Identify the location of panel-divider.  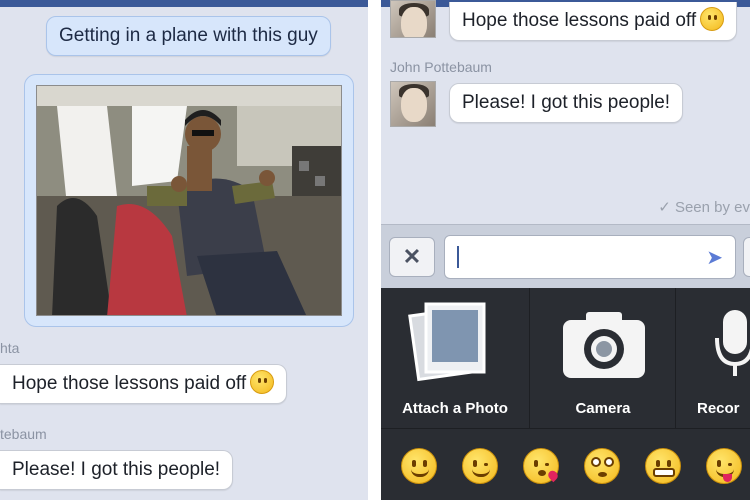
(374, 250).